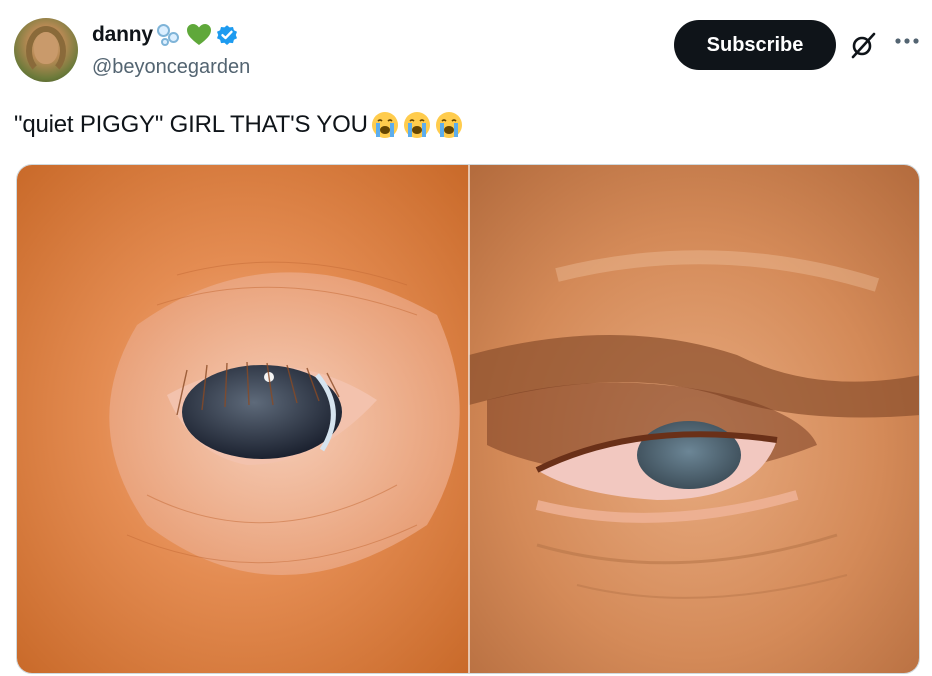  I want to click on tweet-text-row: "quiet PIGGY" GIRL THAT'S YOU, so click(239, 125).